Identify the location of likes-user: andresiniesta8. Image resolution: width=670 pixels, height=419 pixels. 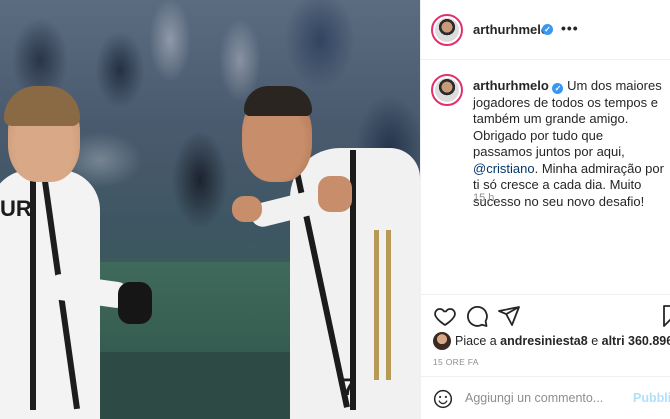
(544, 341).